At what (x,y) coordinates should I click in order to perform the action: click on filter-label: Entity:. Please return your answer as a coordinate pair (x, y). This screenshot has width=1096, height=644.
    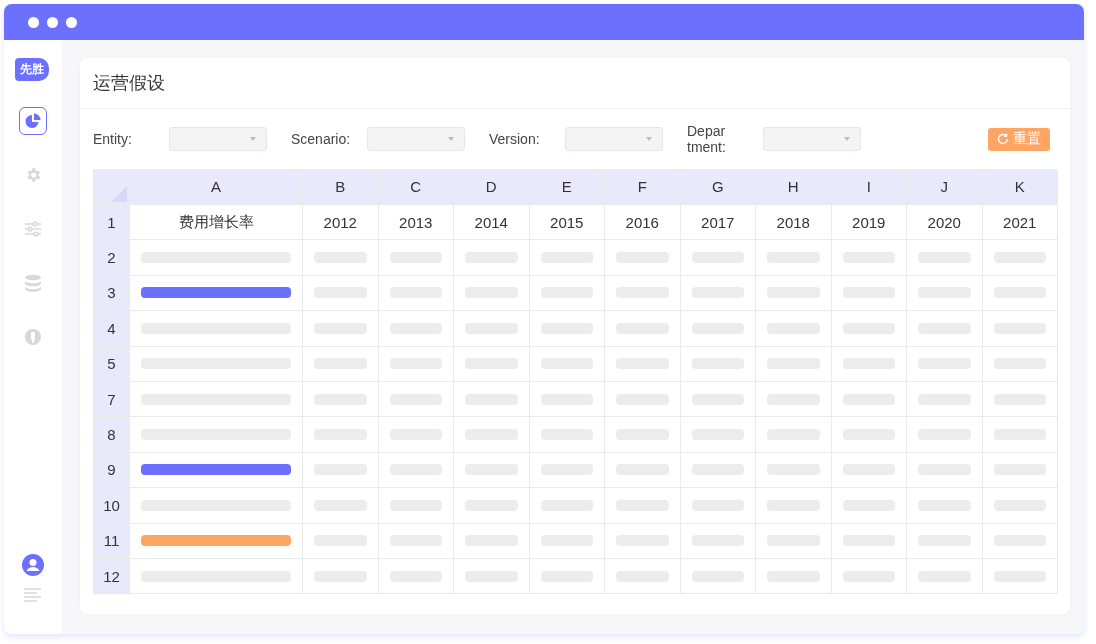
    Looking at the image, I should click on (113, 139).